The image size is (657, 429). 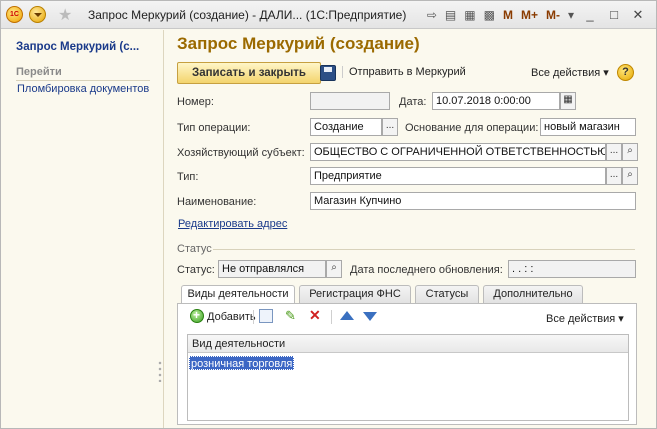 I want to click on edit-address-link: Редактировать адрес, so click(x=232, y=224).